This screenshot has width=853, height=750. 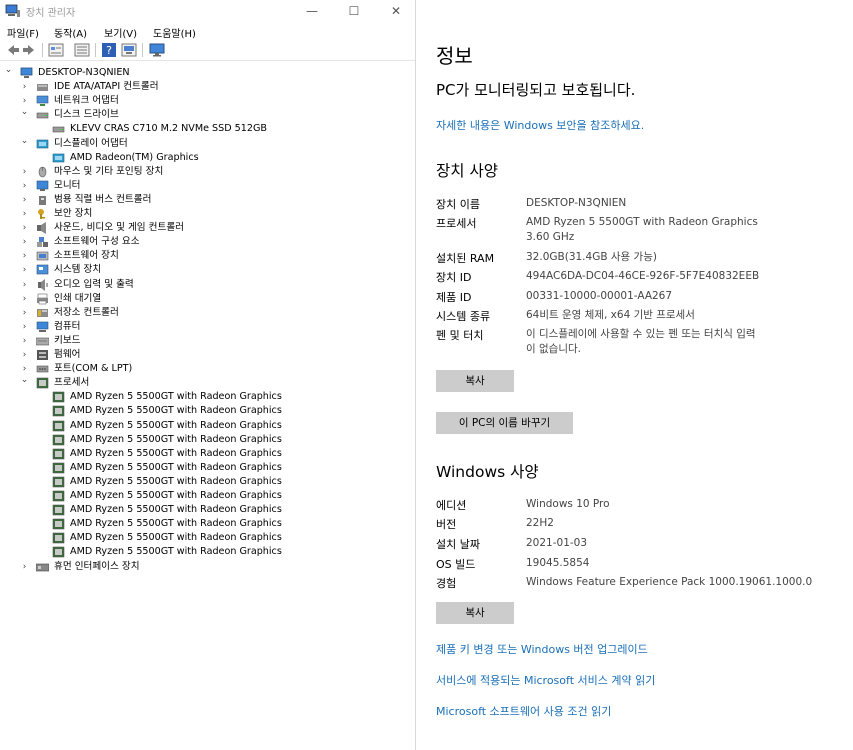 What do you see at coordinates (207, 186) in the screenshot?
I see `tree-category: › 모니터` at bounding box center [207, 186].